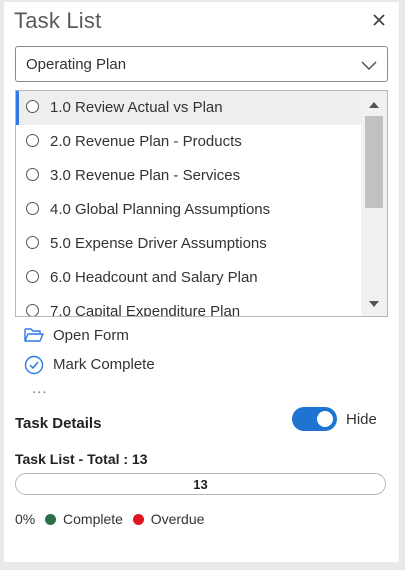 Image resolution: width=405 pixels, height=570 pixels. What do you see at coordinates (158, 243) in the screenshot?
I see `task-item-label: 5.0 Expense Driver Assumptions` at bounding box center [158, 243].